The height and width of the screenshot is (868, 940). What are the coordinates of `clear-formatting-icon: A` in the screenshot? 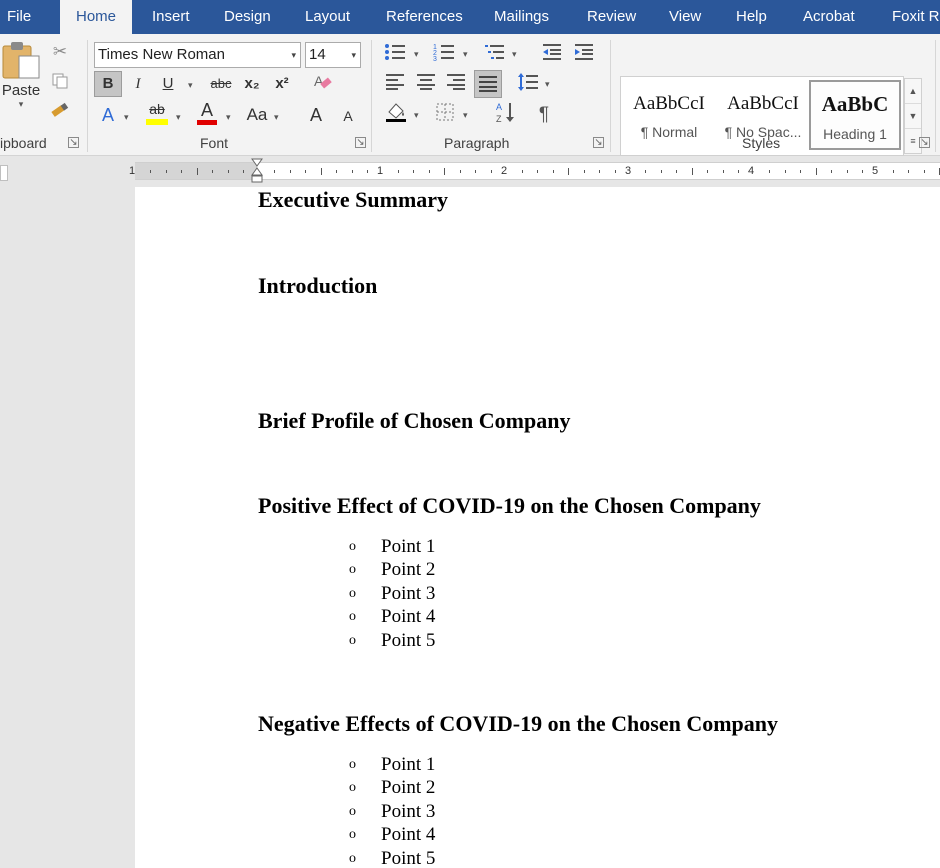 It's located at (323, 84).